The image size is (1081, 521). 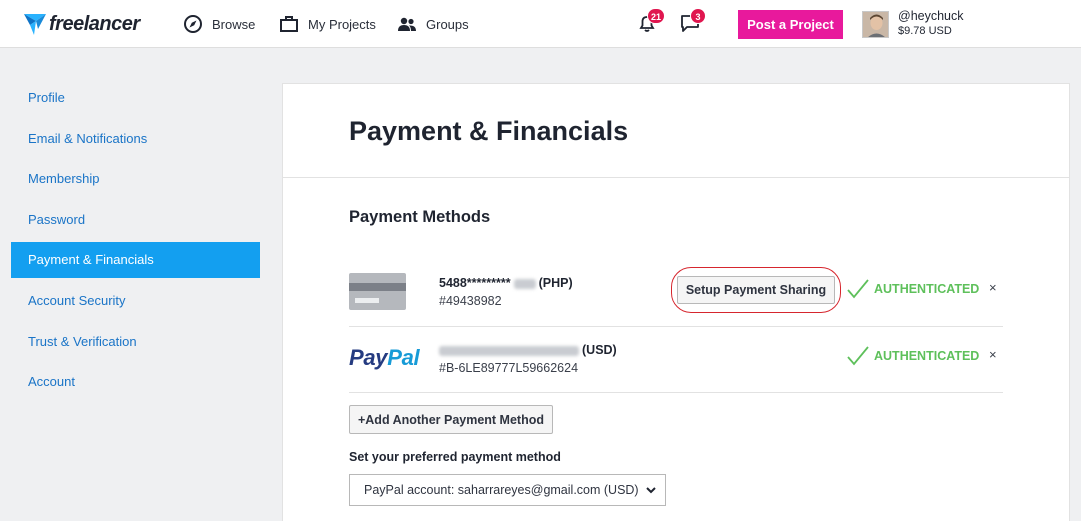 What do you see at coordinates (524, 283) in the screenshot?
I see `redacted-digits` at bounding box center [524, 283].